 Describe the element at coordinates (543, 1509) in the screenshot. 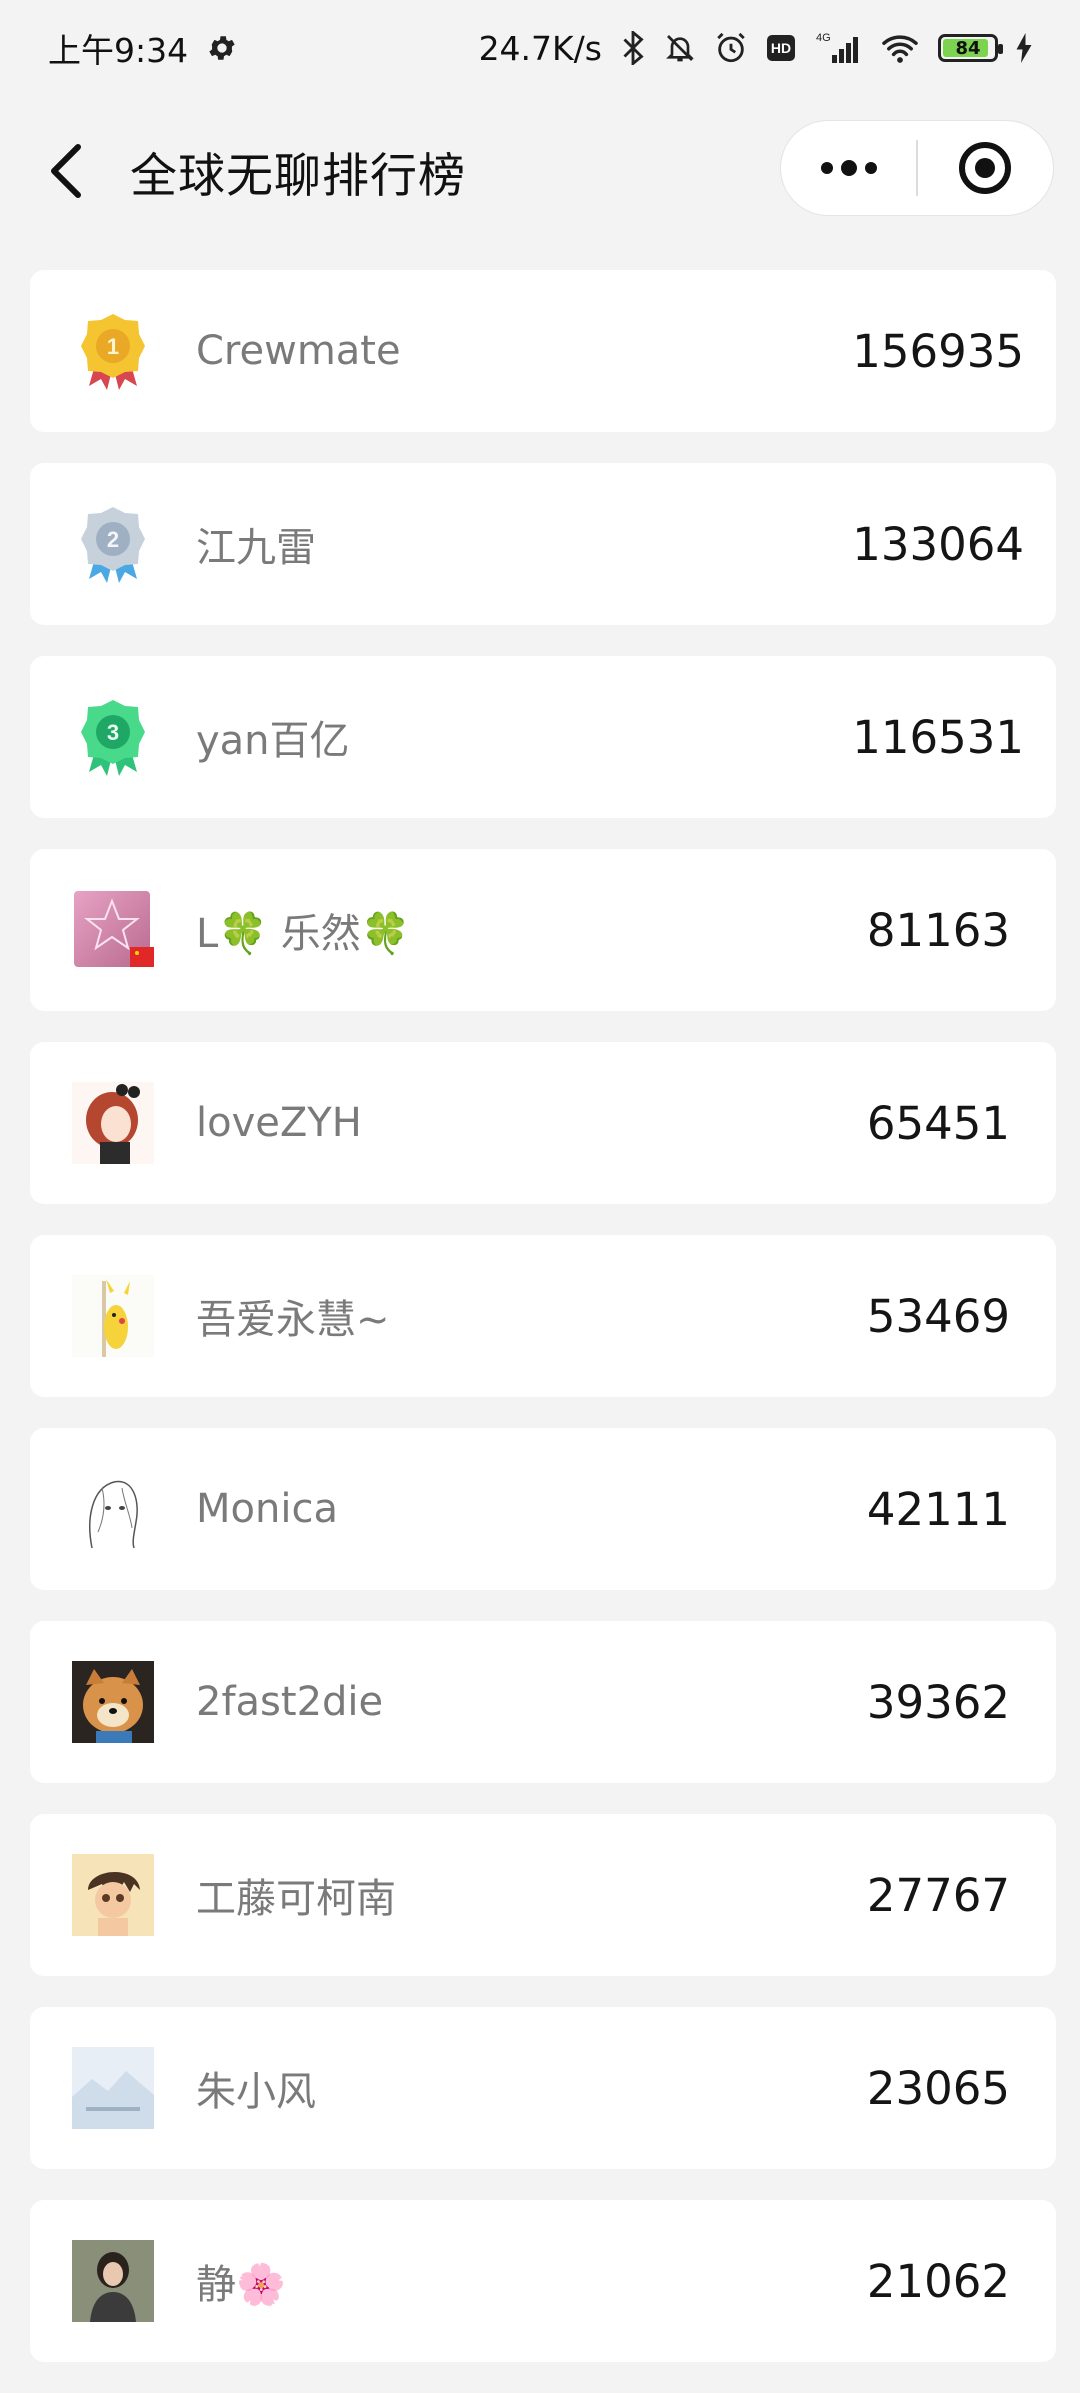

I see `ranking-row: Monica 42111` at that location.